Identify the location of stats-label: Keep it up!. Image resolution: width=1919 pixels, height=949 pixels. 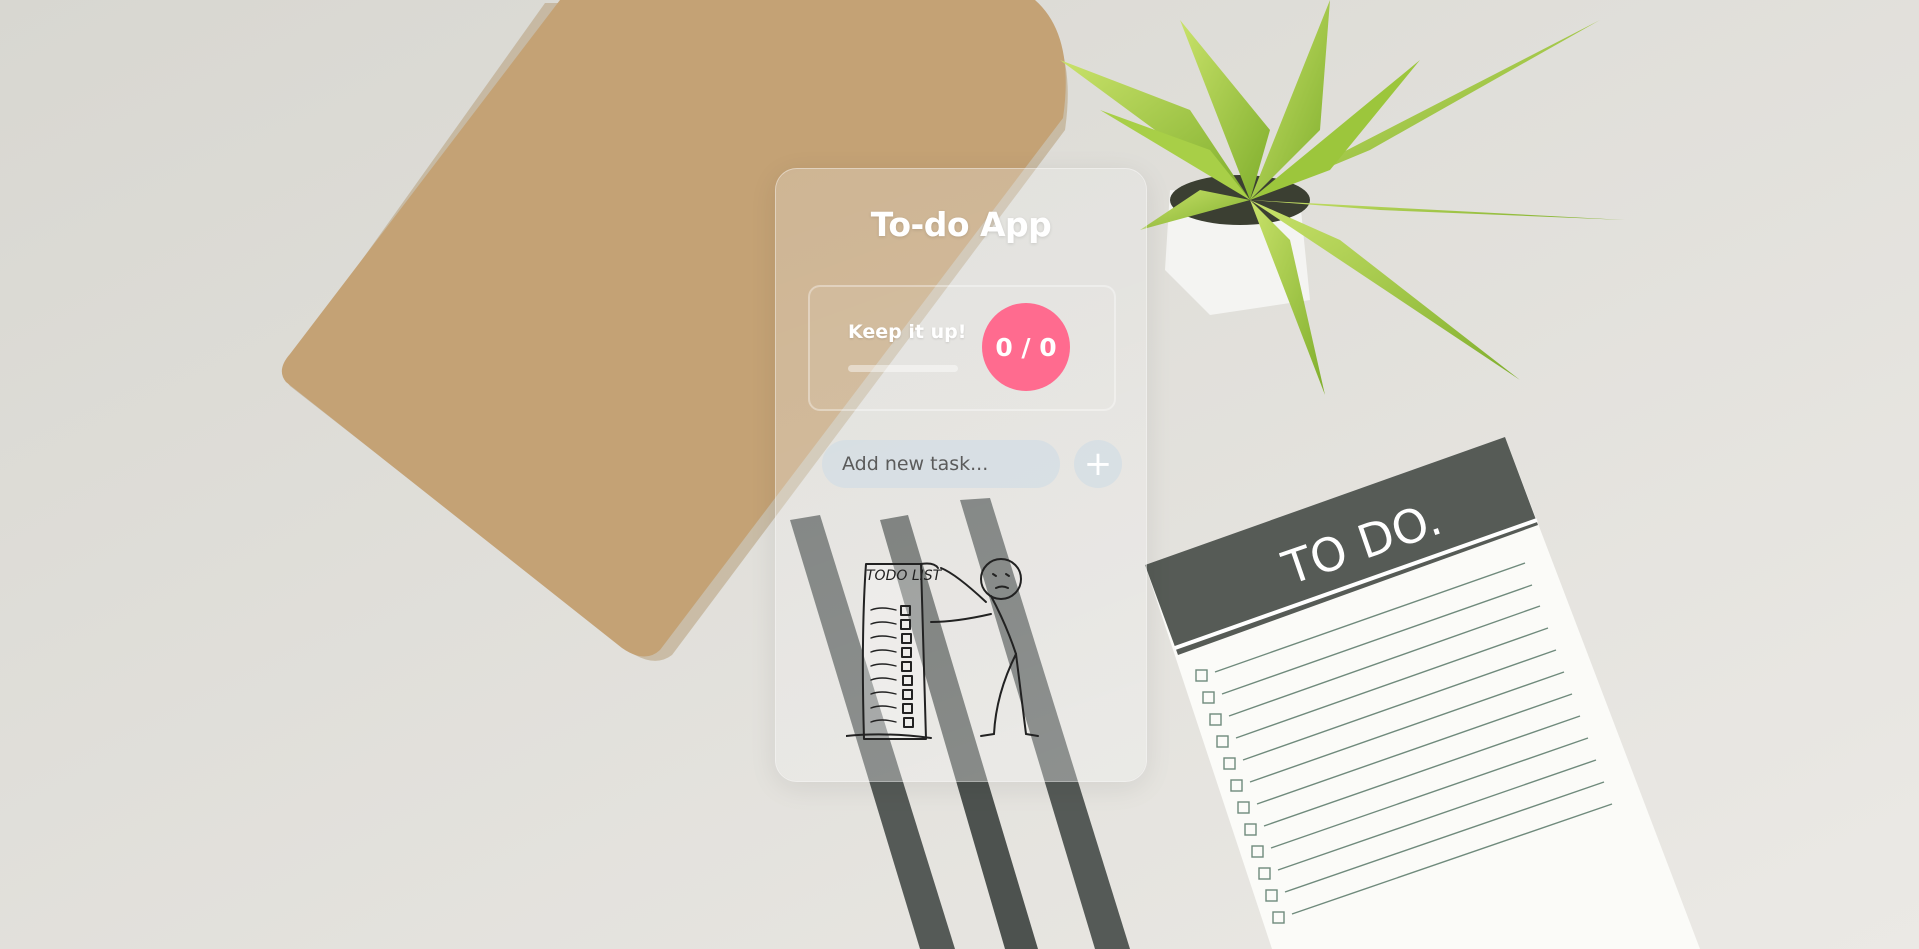
(907, 332).